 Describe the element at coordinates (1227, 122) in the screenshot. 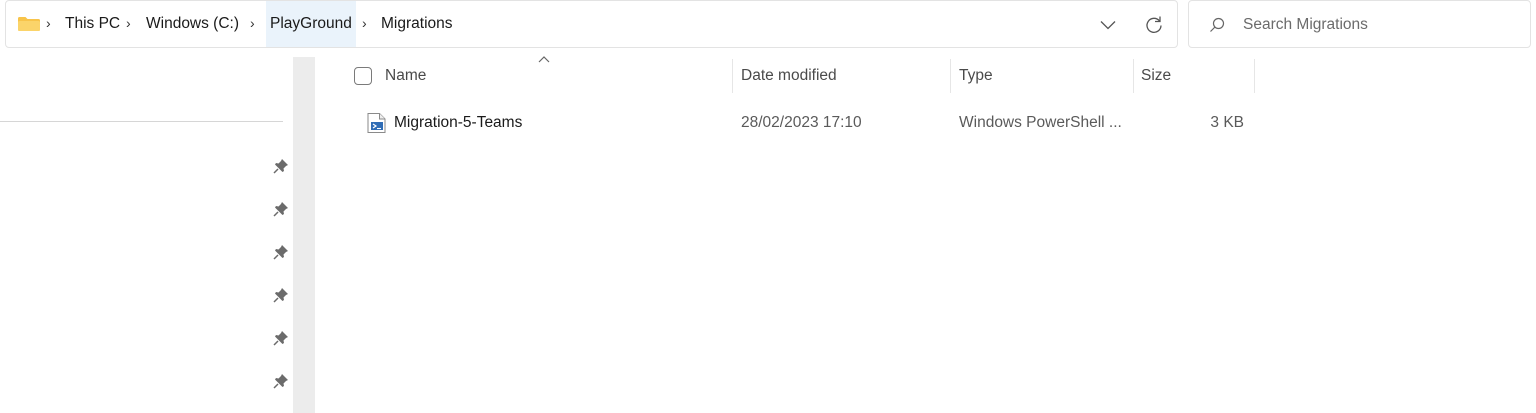

I see `file-size: 3 KB` at that location.